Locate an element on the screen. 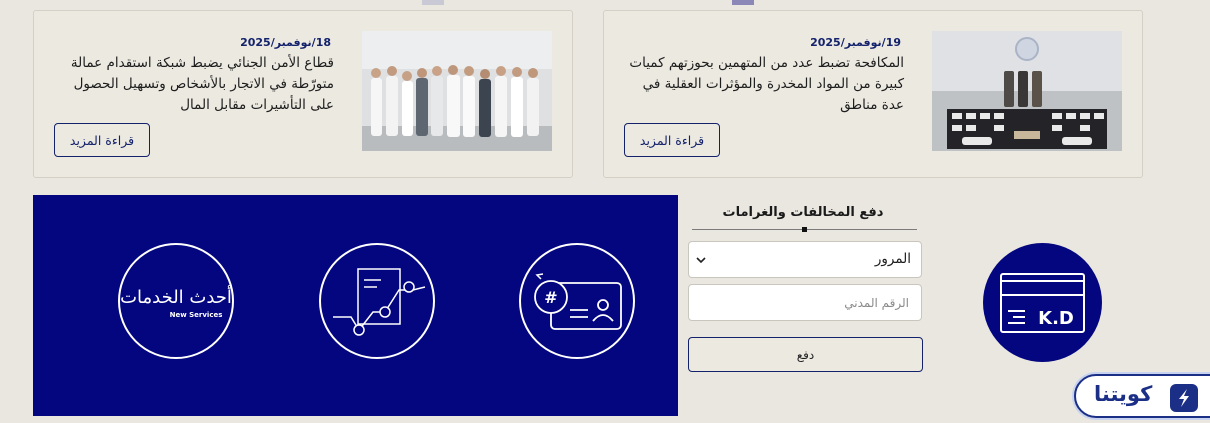 This screenshot has height=423, width=1210. civil-id-card-button: # is located at coordinates (577, 301).